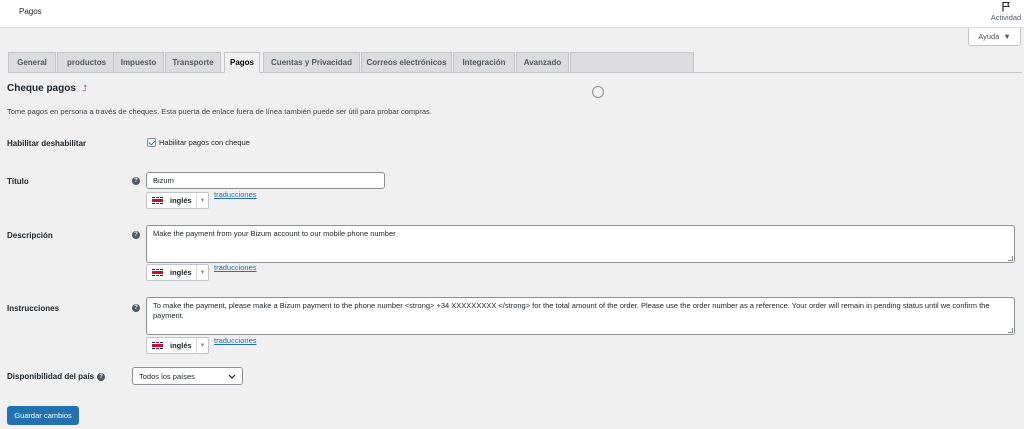  What do you see at coordinates (598, 92) in the screenshot?
I see `loading-spinner-icon` at bounding box center [598, 92].